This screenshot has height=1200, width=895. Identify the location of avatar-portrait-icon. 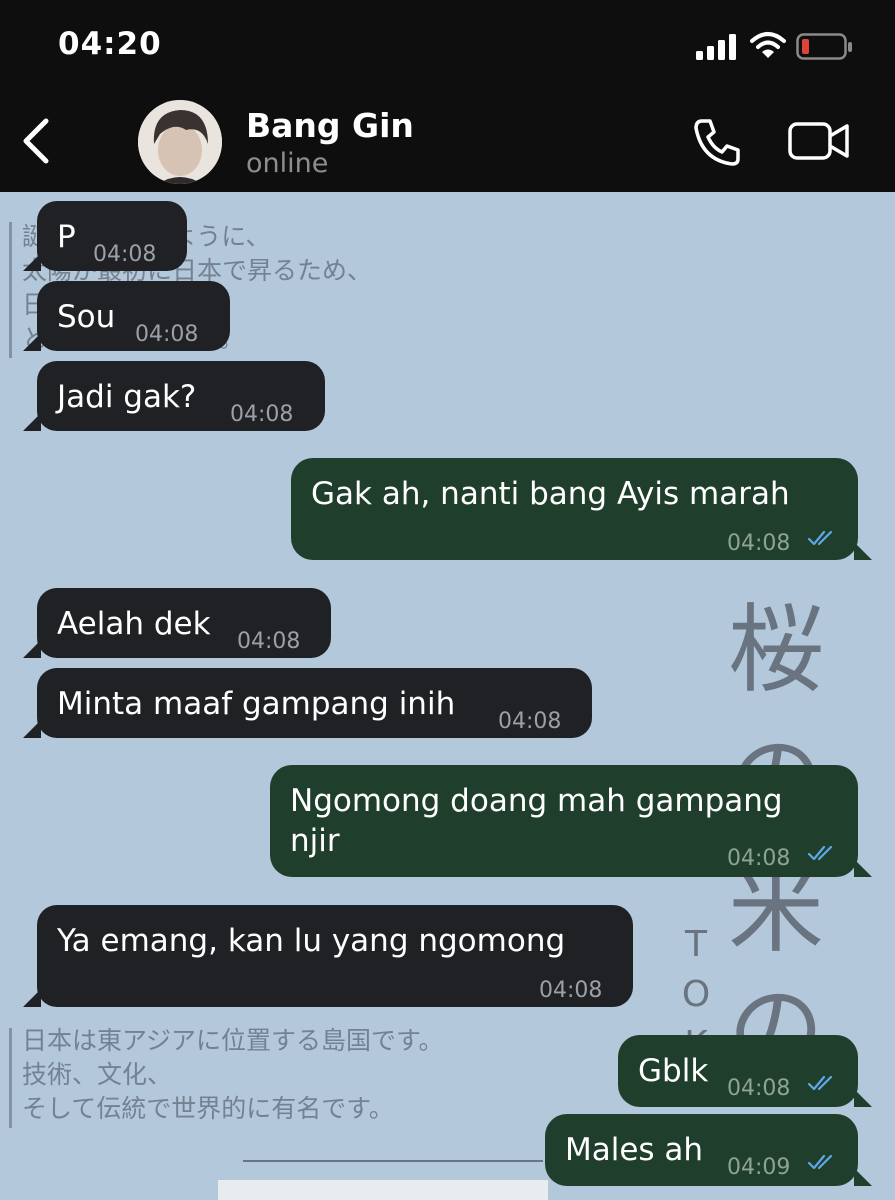
(180, 142).